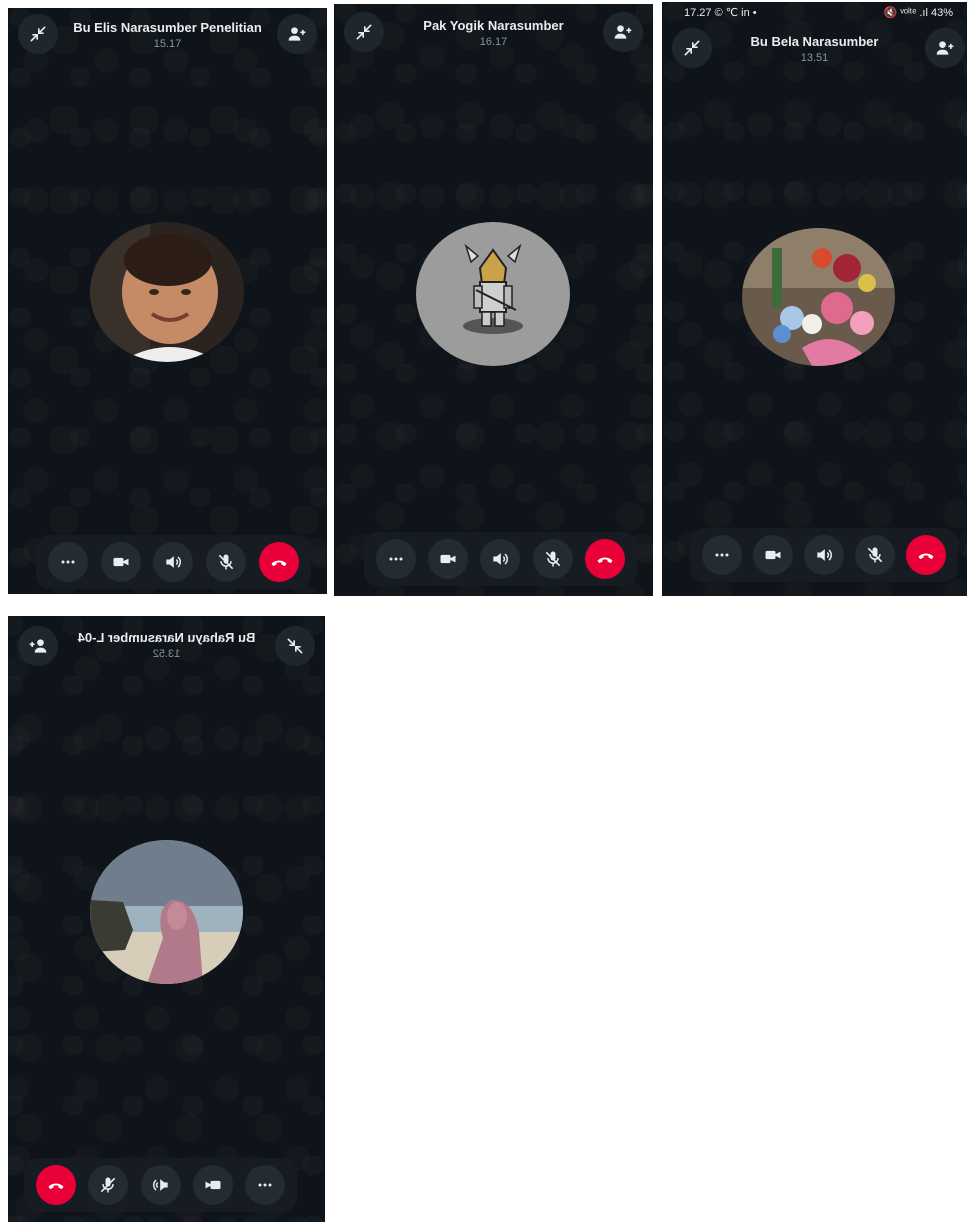 The image size is (967, 1222). I want to click on caller-name: Bu Elis Narasumber Penelitian, so click(167, 27).